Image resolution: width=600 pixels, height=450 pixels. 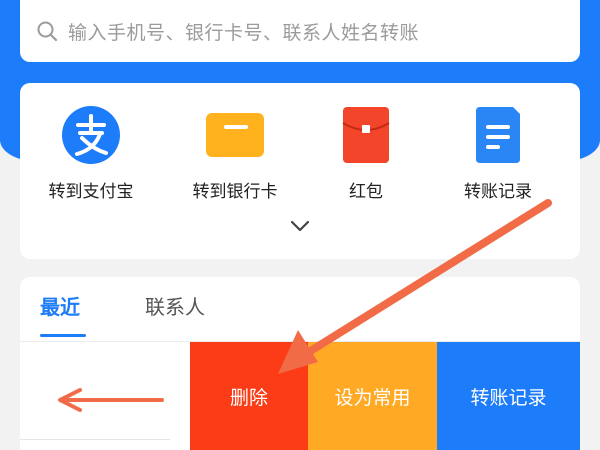 What do you see at coordinates (95, 439) in the screenshot?
I see `divider` at bounding box center [95, 439].